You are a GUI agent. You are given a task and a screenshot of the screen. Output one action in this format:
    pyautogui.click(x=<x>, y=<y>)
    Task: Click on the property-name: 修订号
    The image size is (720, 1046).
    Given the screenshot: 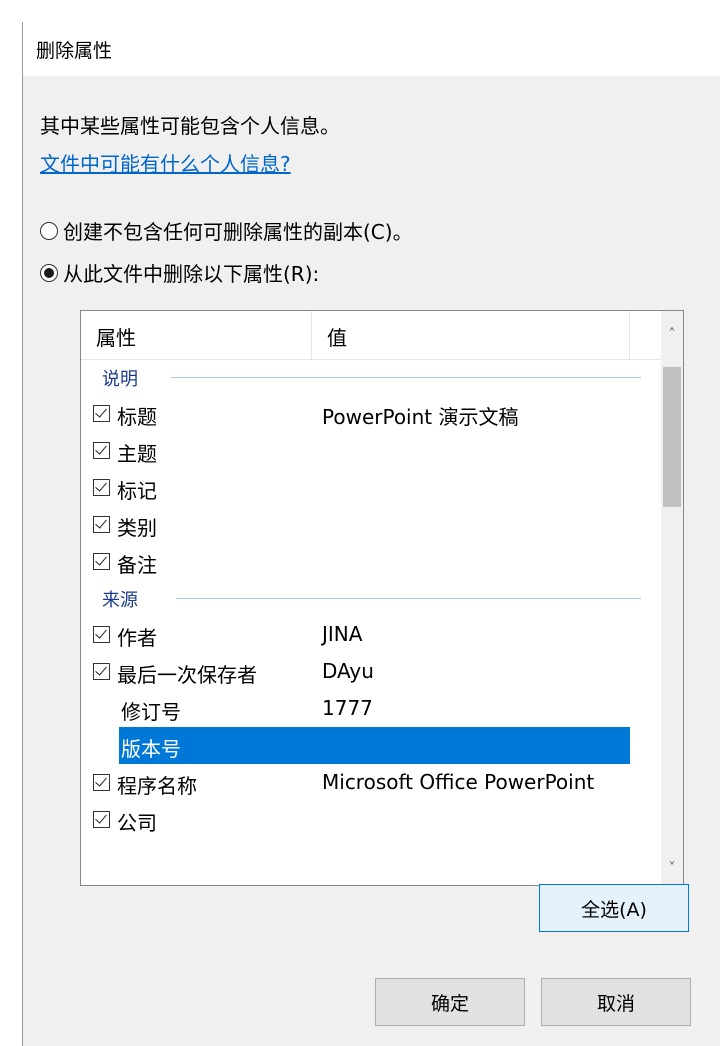 What is the action you would take?
    pyautogui.click(x=151, y=712)
    